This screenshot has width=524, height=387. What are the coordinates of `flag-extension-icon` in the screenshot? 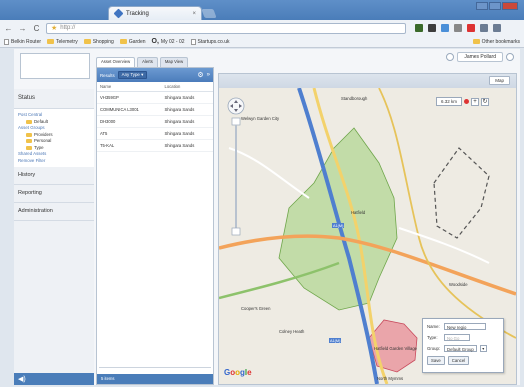 It's located at (419, 28).